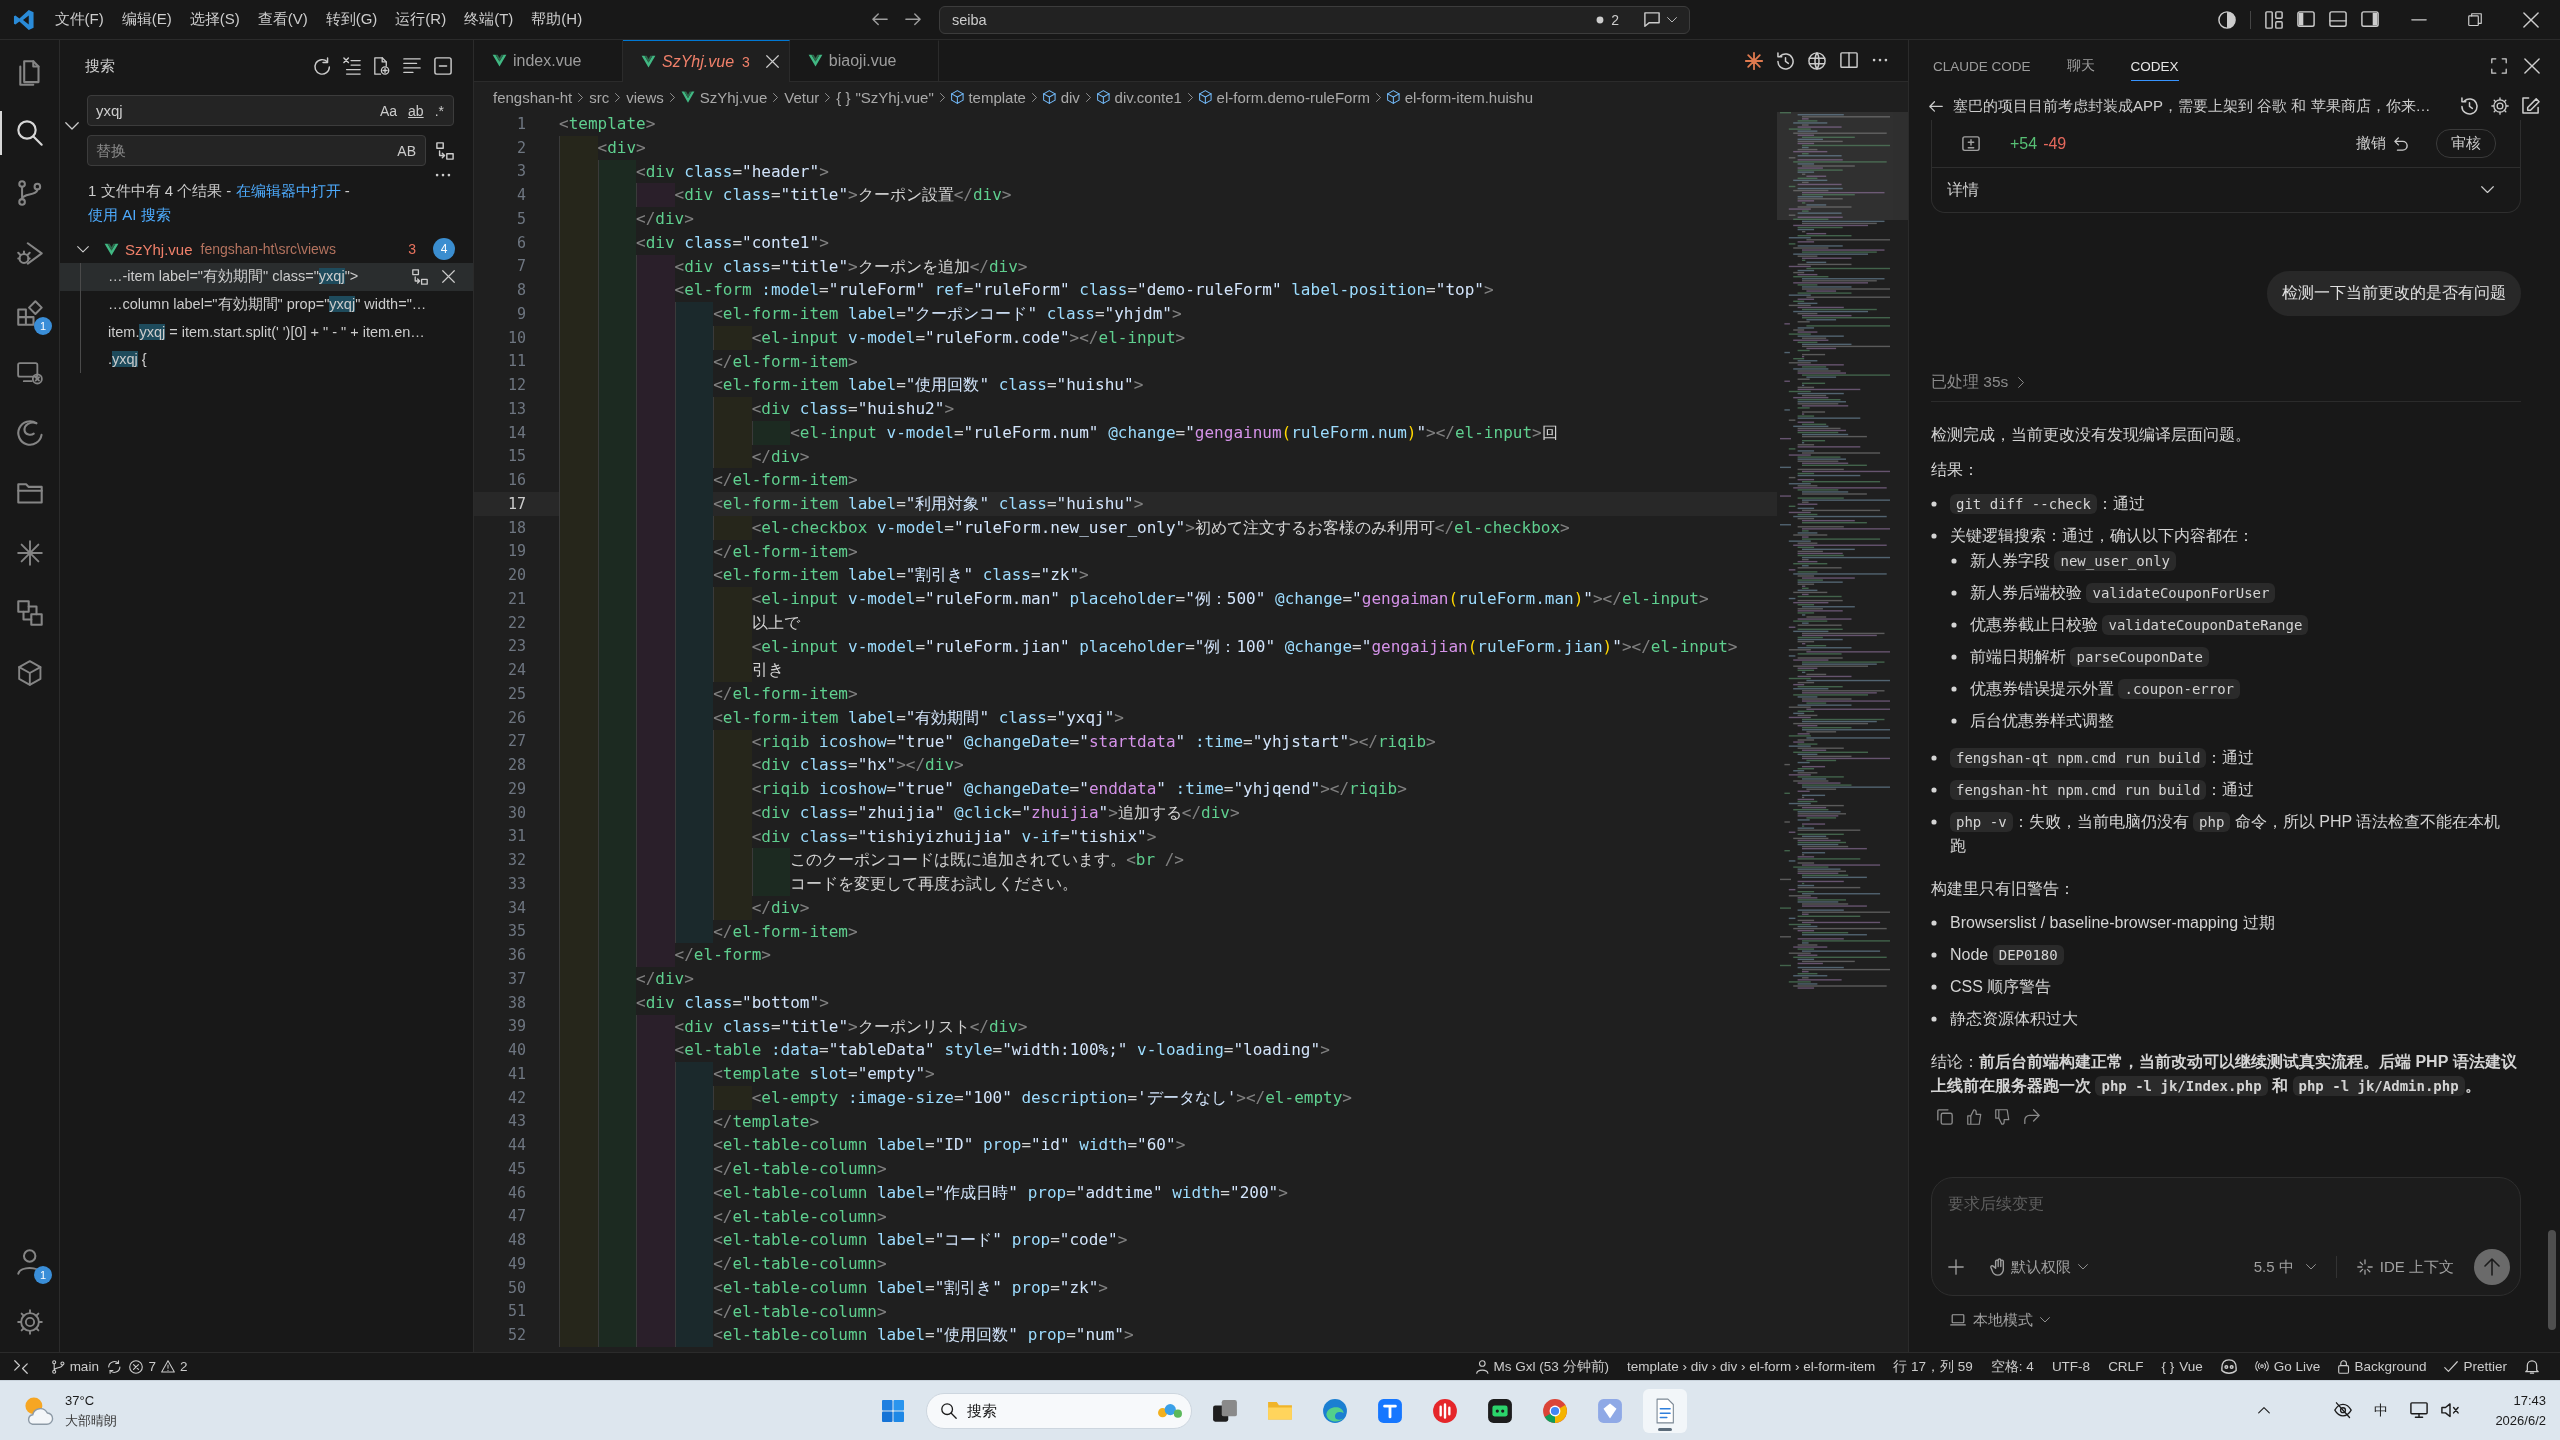  Describe the element at coordinates (270, 110) in the screenshot. I see `search-field: yxqj Aa ab .*` at that location.